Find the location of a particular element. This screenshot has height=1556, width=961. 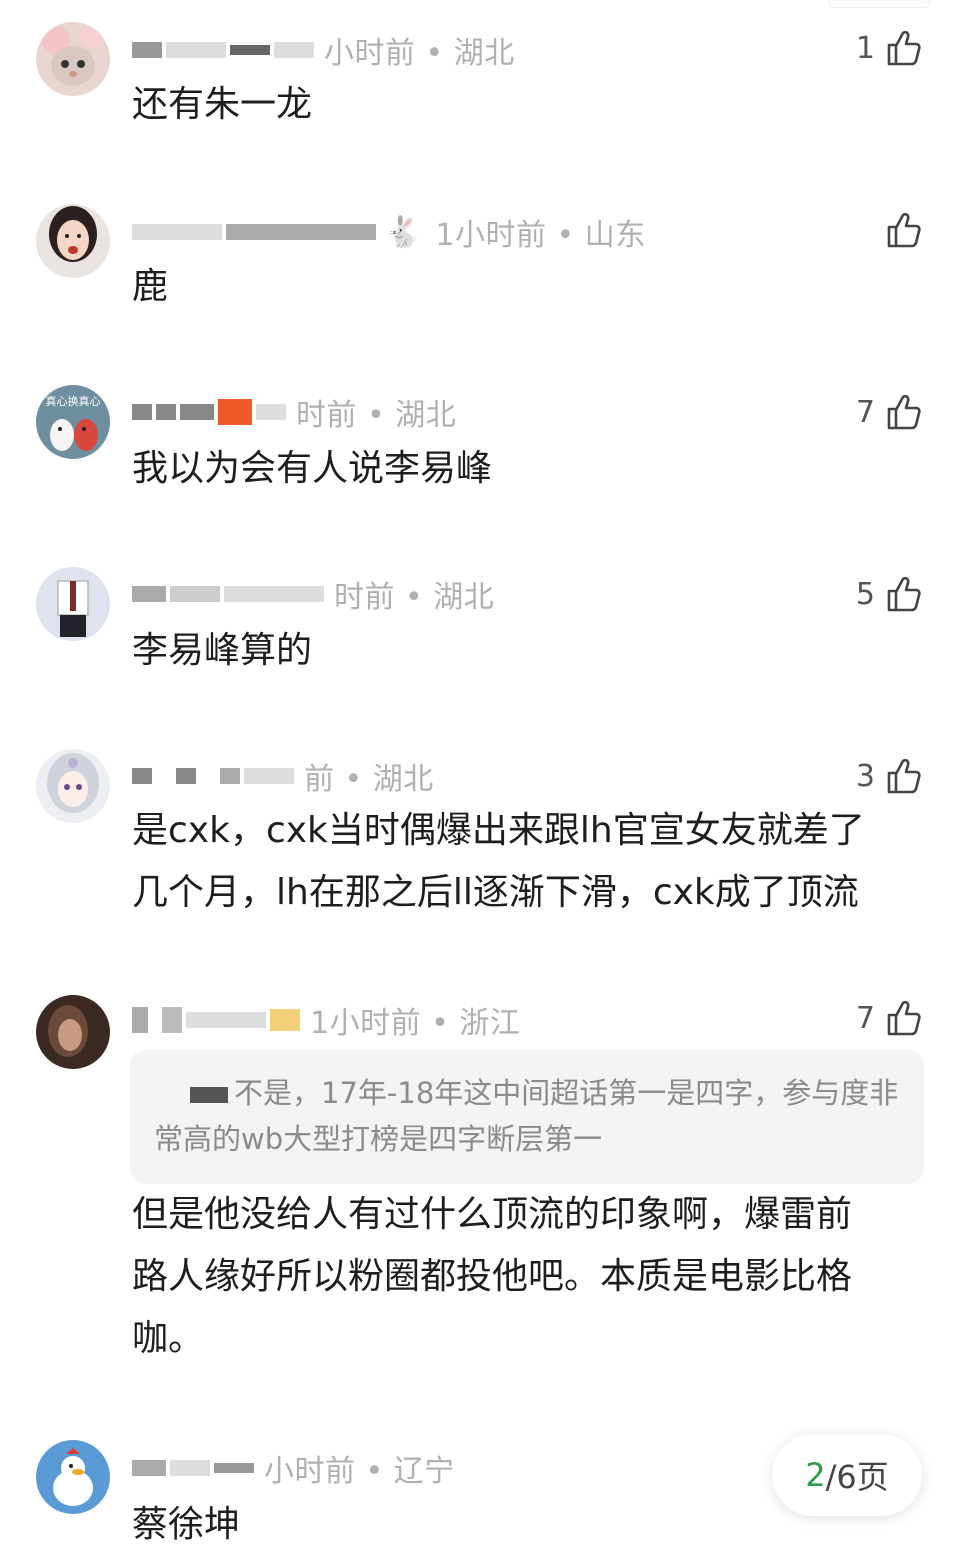

comment-meta: 前 • 湖北 is located at coordinates (283, 776).